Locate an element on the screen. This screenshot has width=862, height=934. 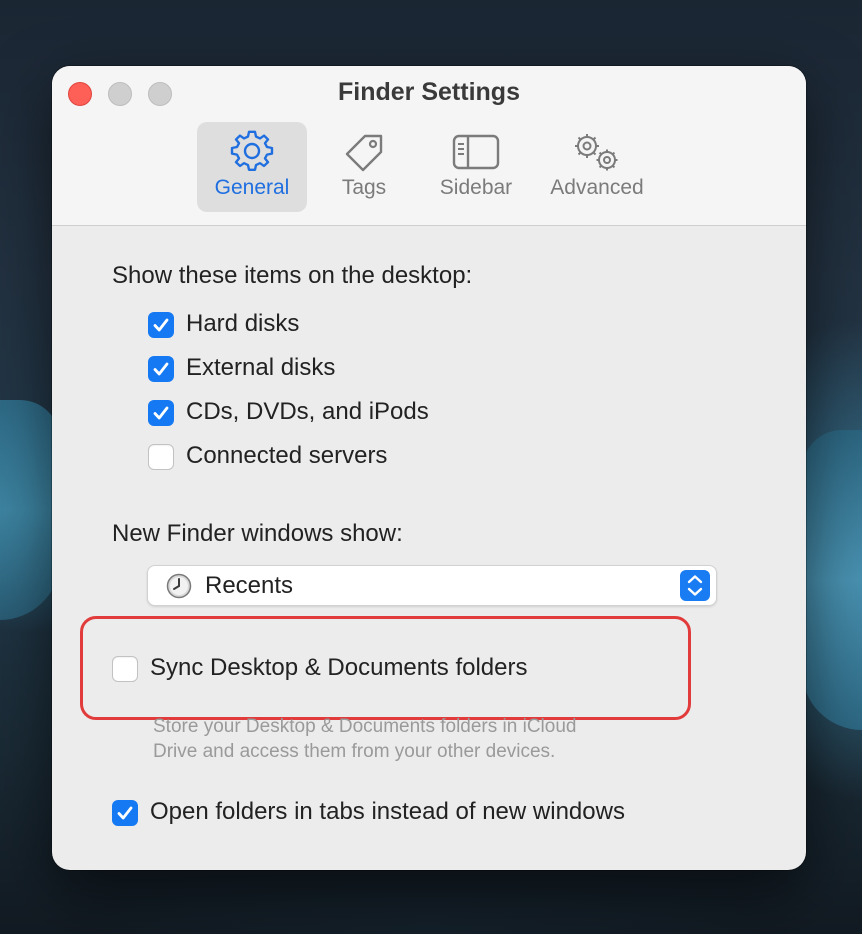
sync-desktop-documents-checkbox-row: Sync Desktop & Documents folders is located at coordinates (372, 669).